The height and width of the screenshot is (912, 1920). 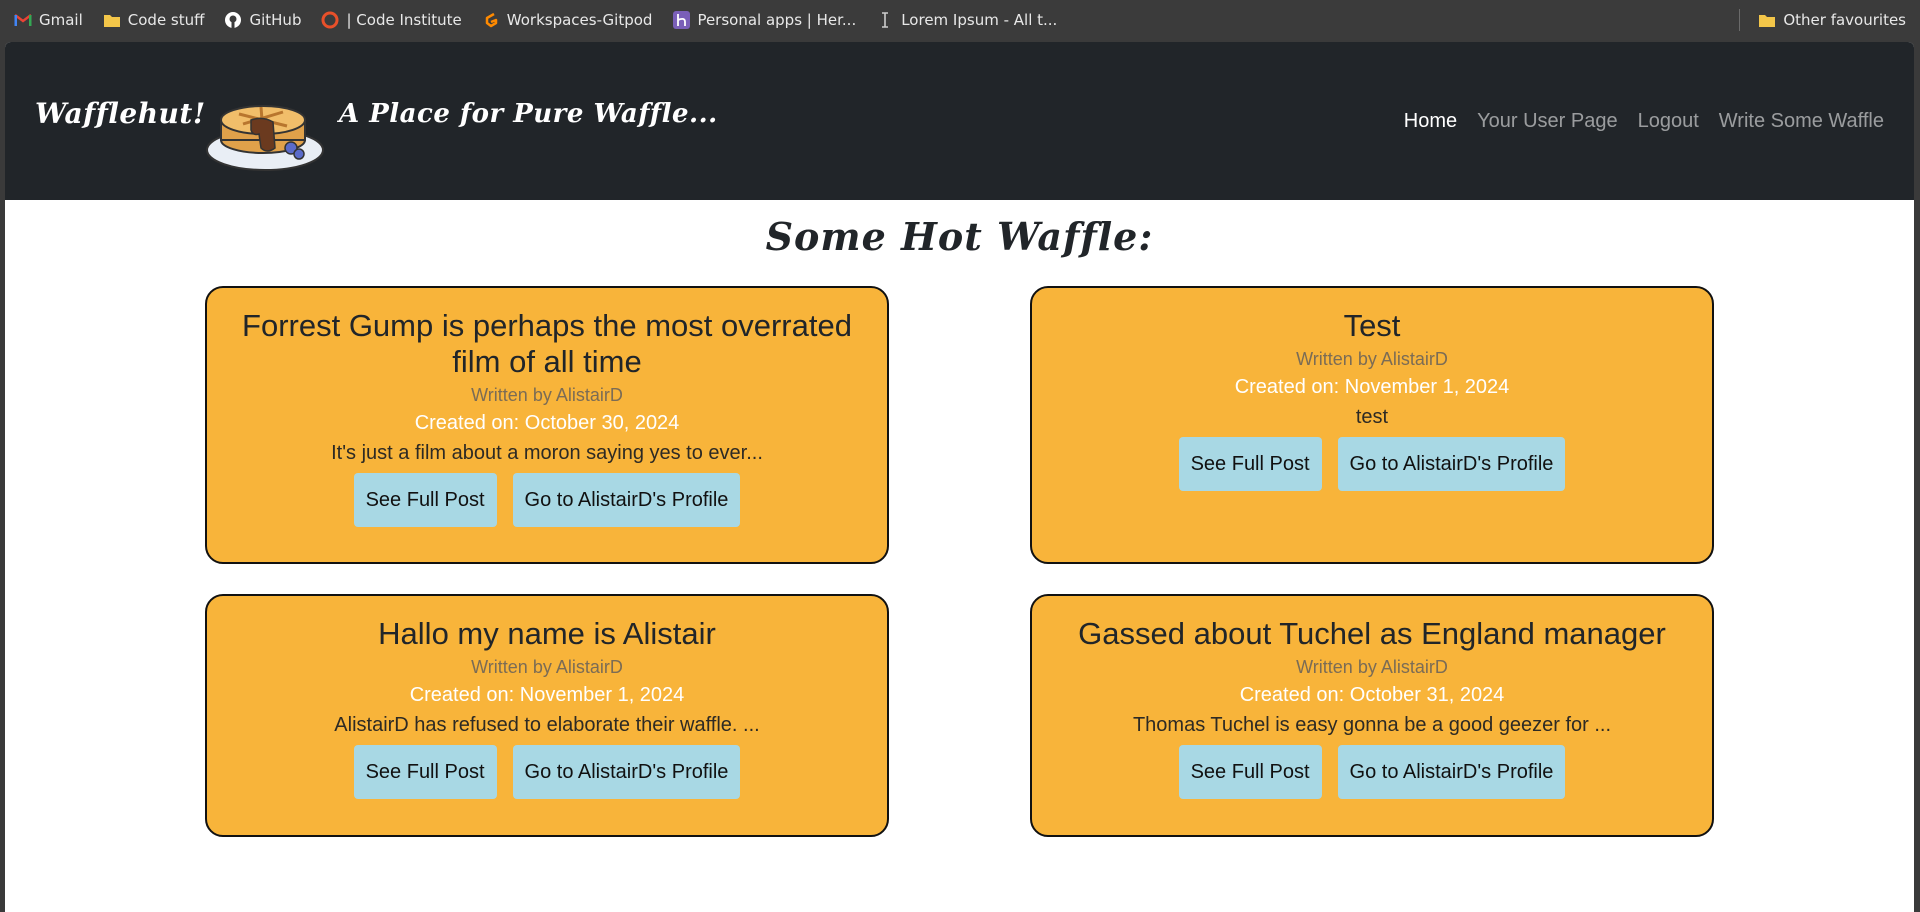 I want to click on post-title: Test, so click(x=1372, y=325).